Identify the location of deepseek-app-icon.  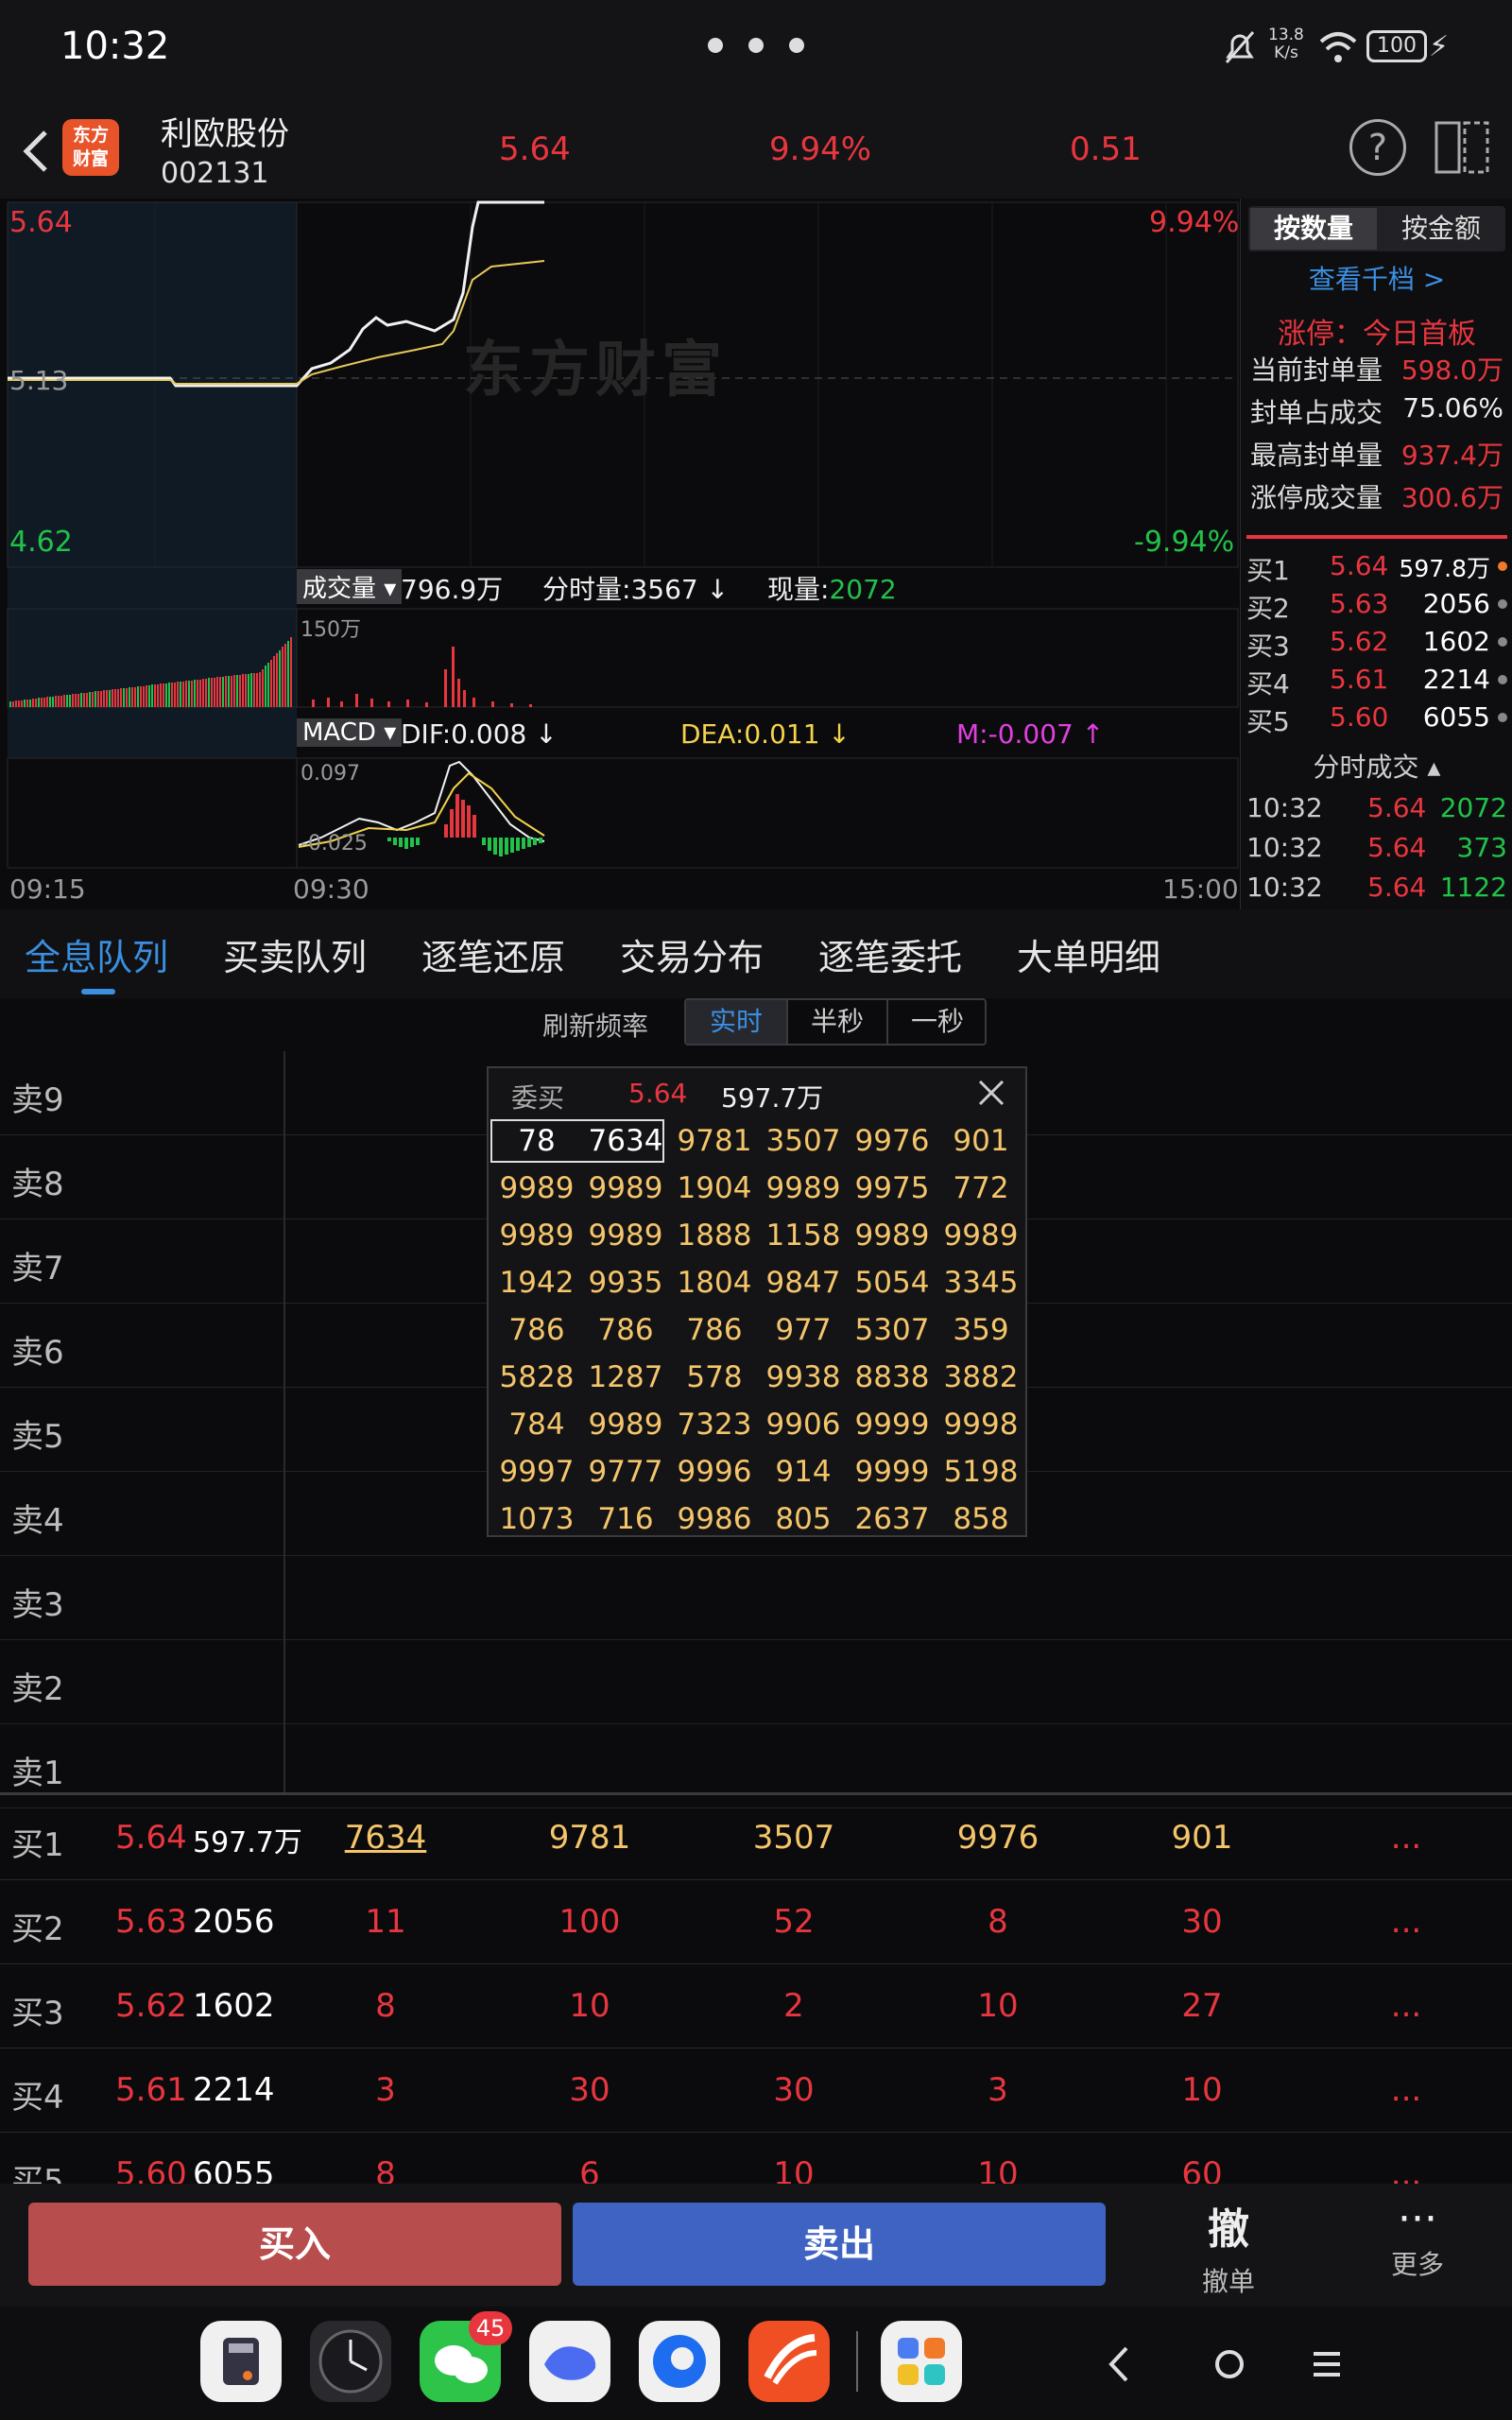
(569, 2361).